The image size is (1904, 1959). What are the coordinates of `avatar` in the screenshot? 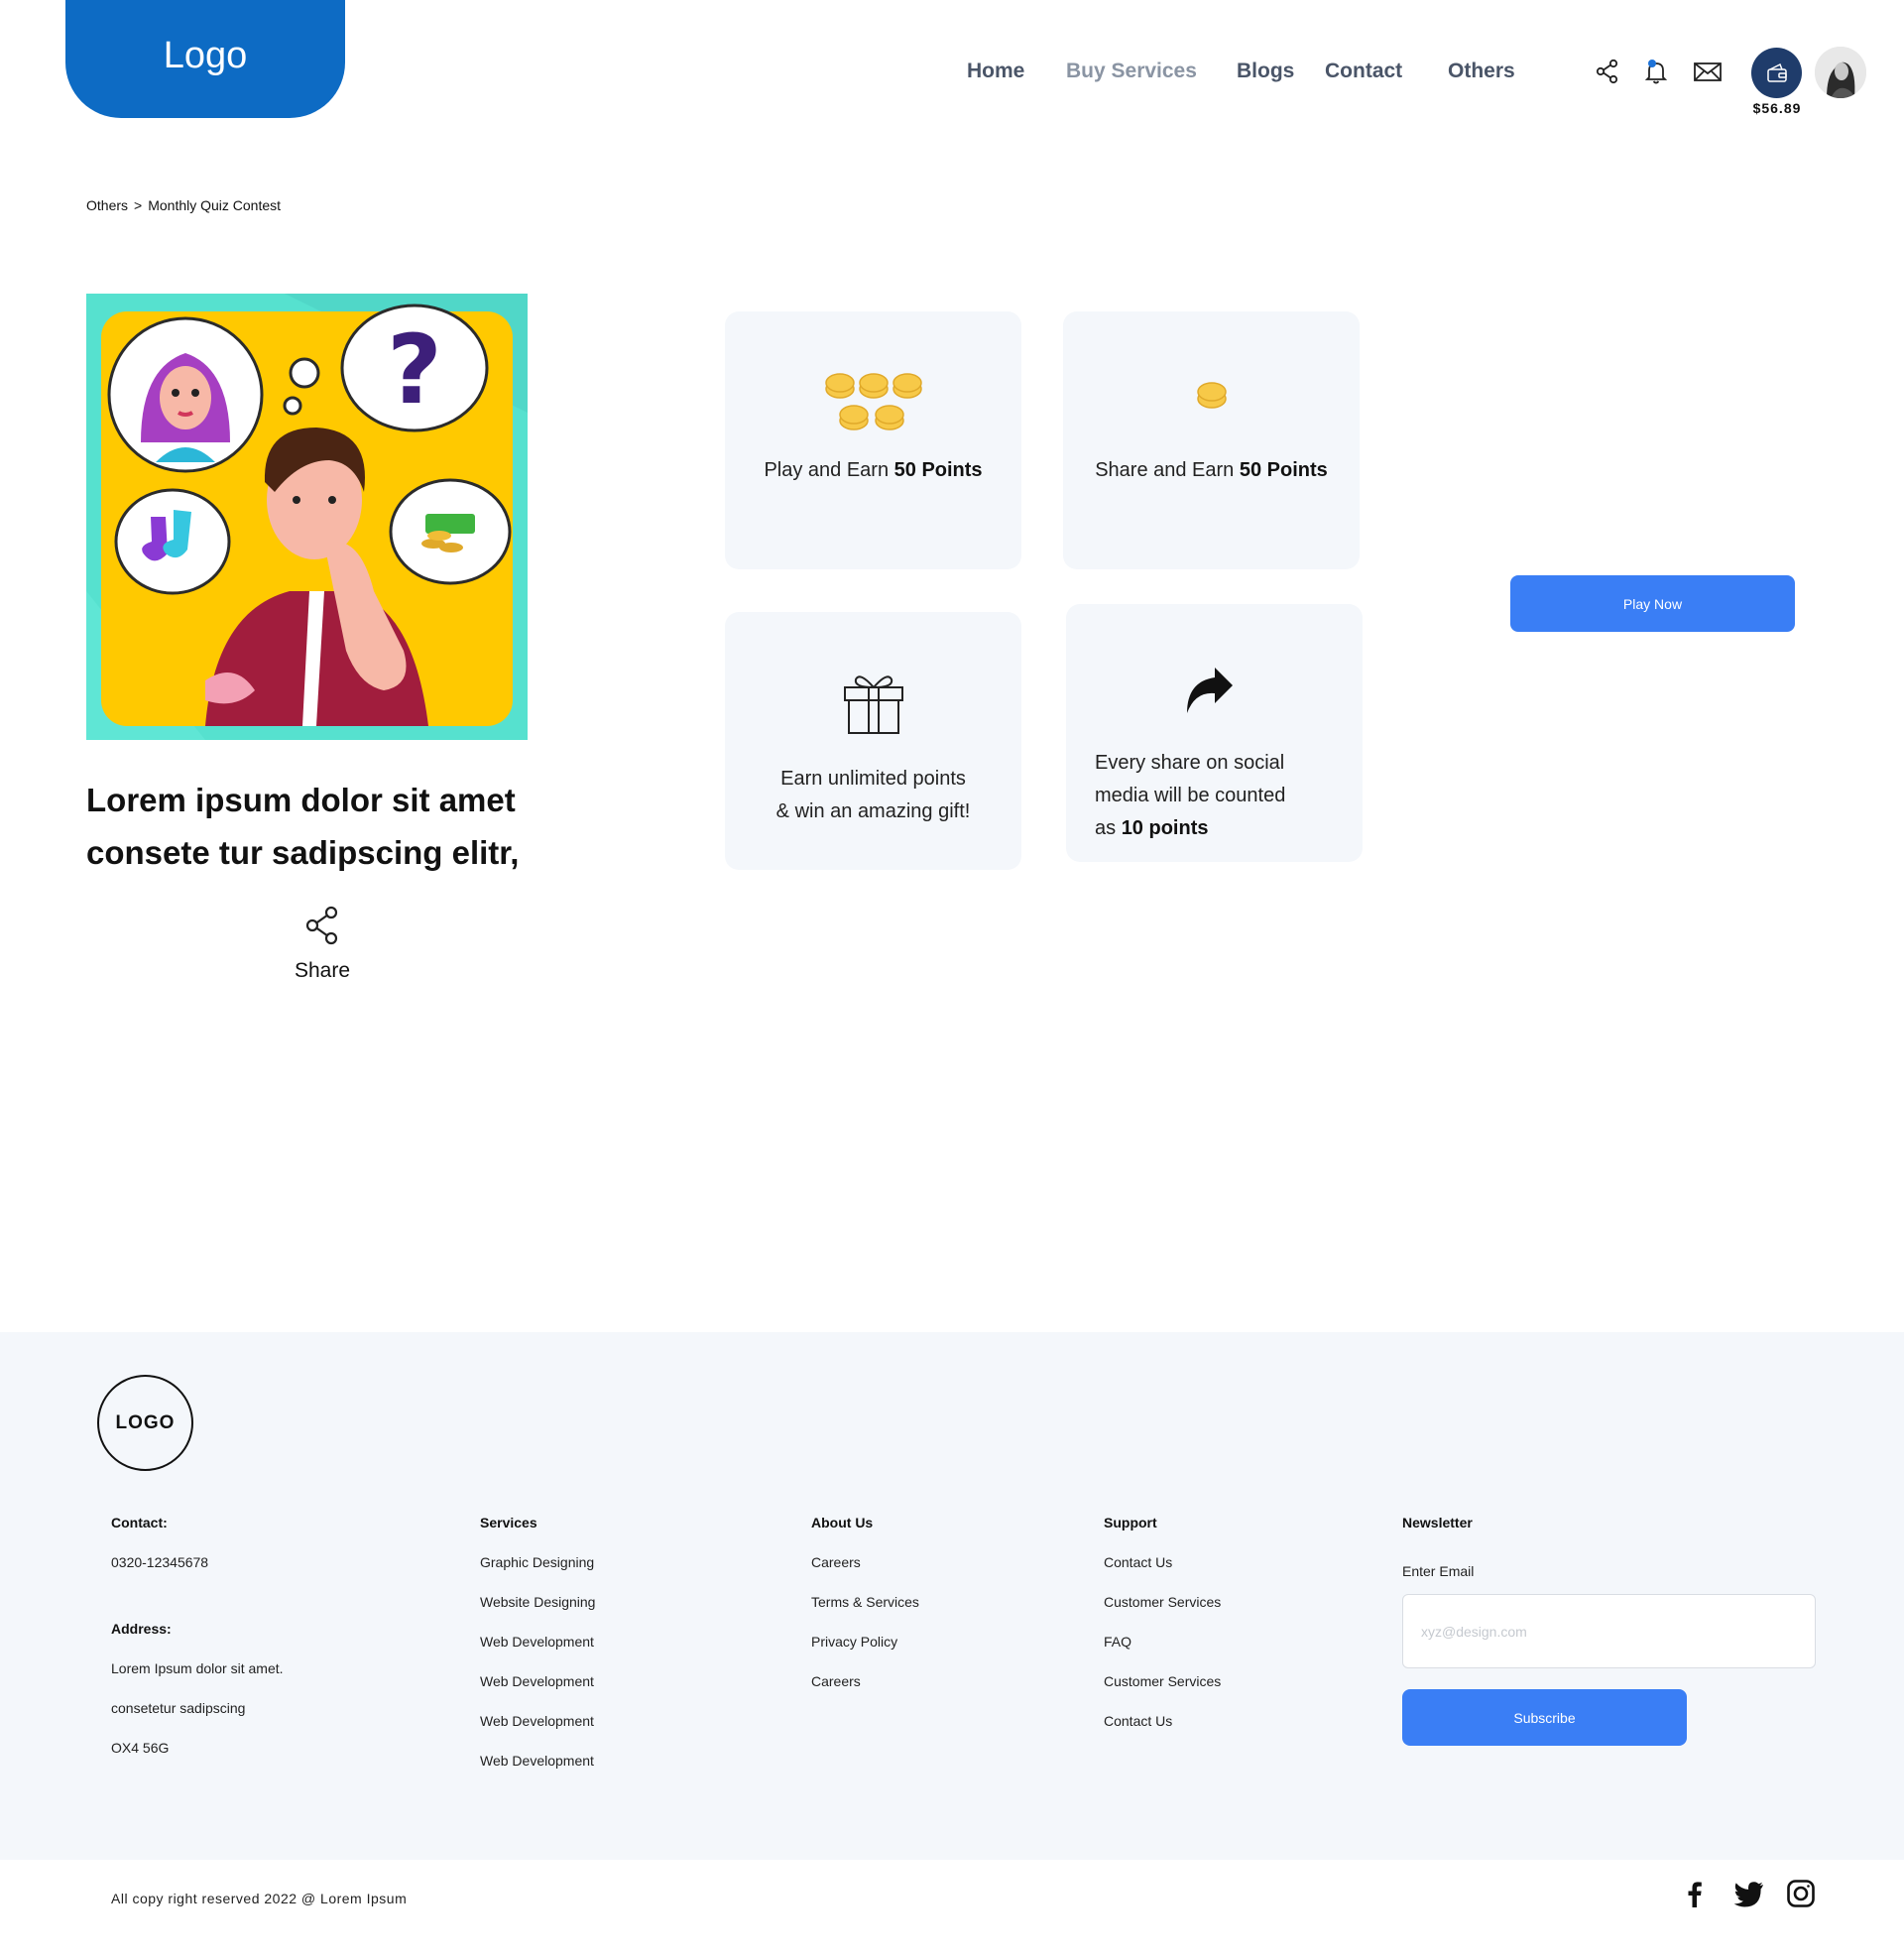 It's located at (1840, 72).